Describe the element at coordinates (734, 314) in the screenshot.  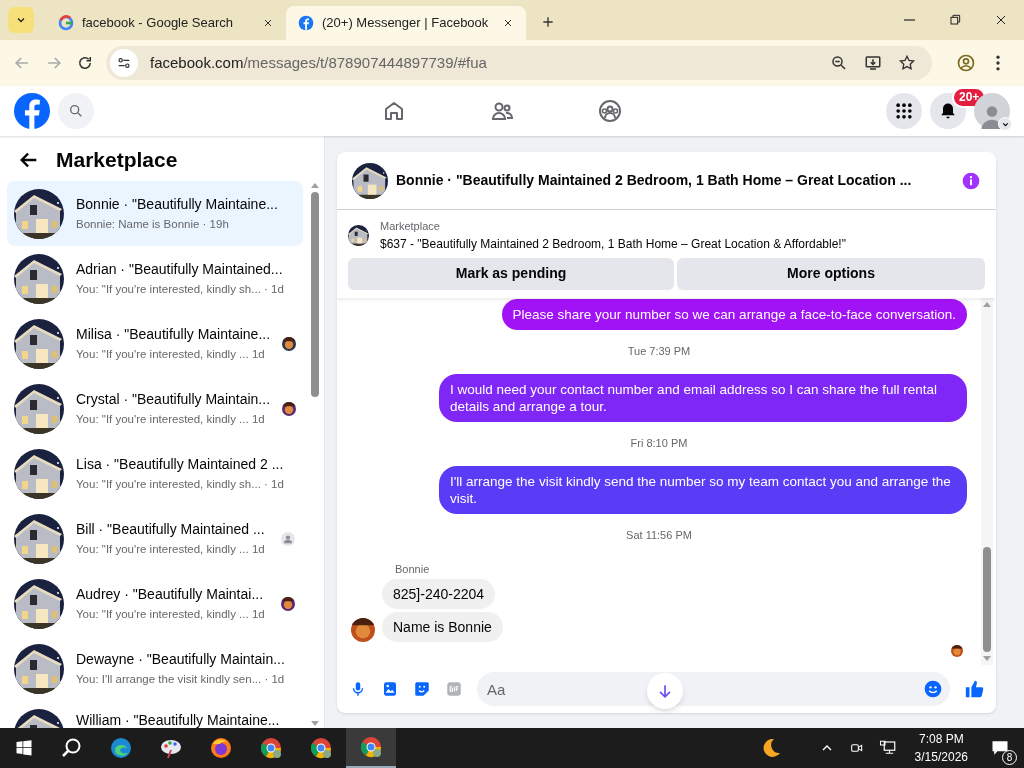
I see `message-bubble: Please share your number so we can arrange a face-to-face conversation.` at that location.